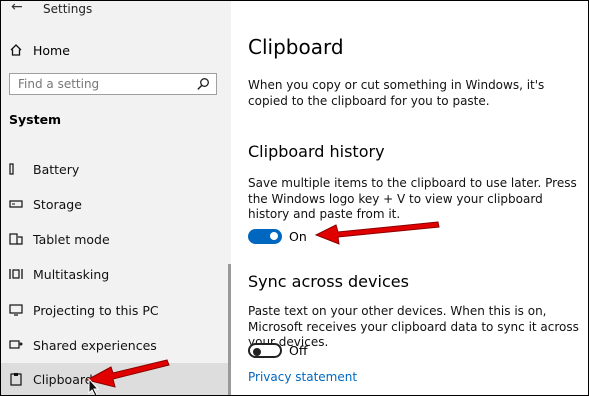  I want to click on sidebar-home-label: Home, so click(51, 50).